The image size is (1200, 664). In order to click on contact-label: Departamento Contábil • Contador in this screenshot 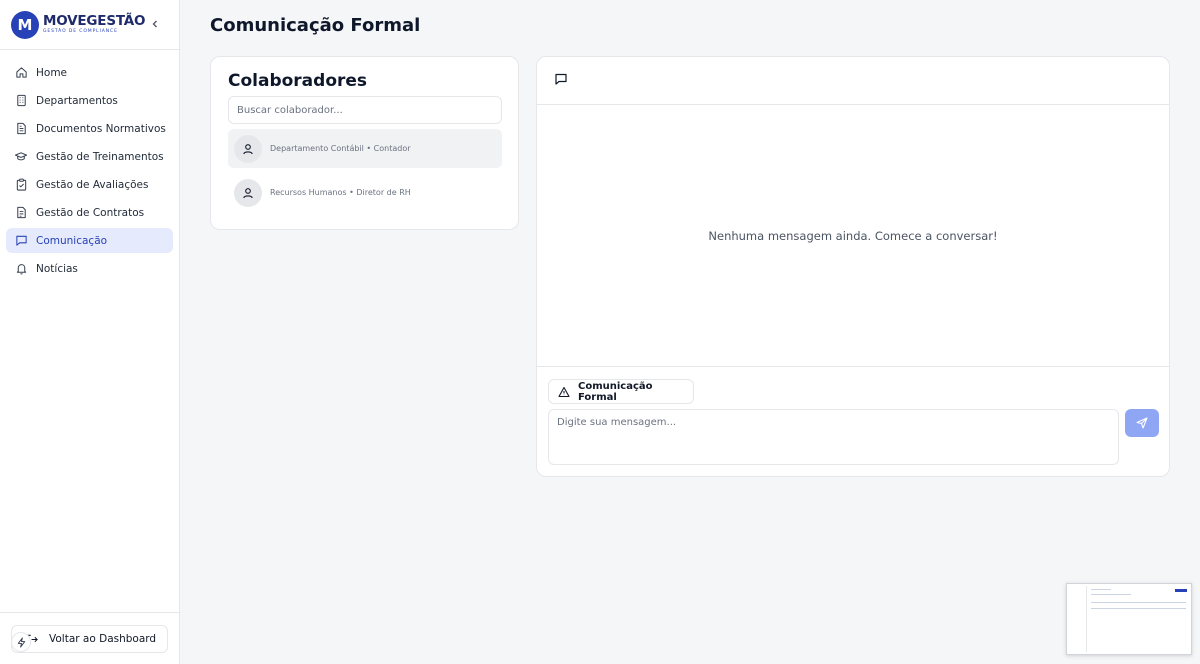, I will do `click(340, 148)`.